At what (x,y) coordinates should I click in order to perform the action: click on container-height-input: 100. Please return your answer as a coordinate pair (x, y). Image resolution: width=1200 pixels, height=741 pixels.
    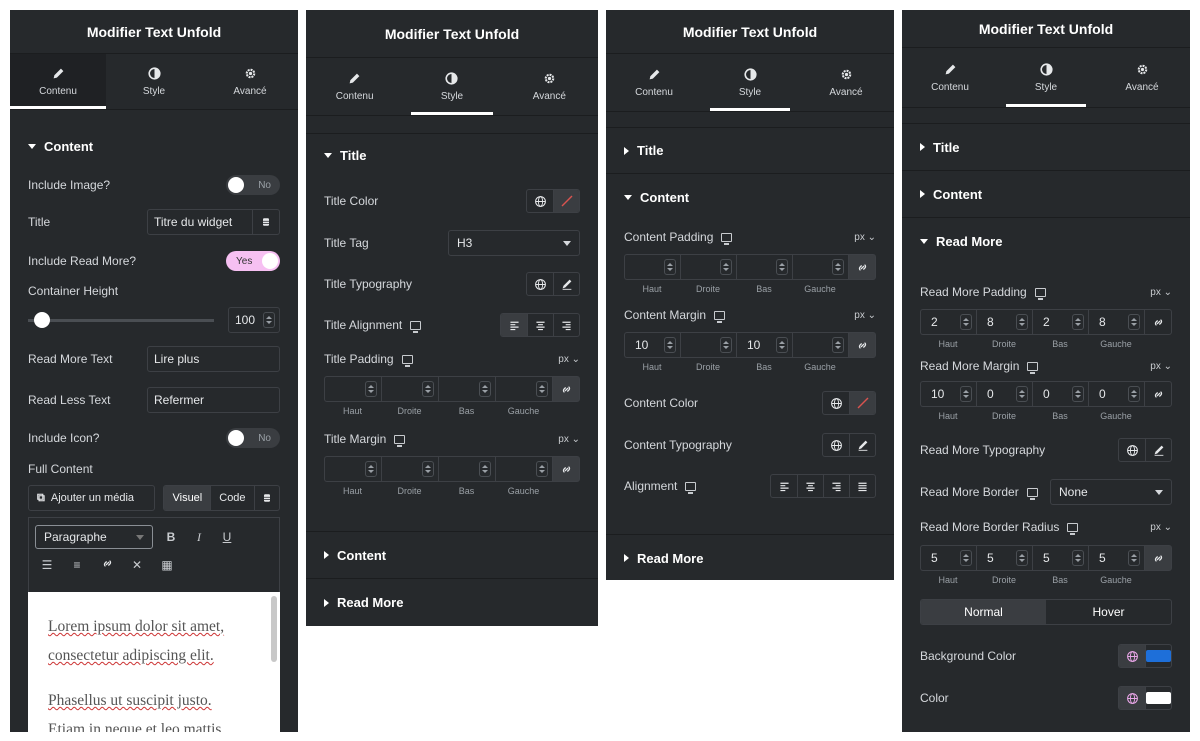
    Looking at the image, I should click on (254, 320).